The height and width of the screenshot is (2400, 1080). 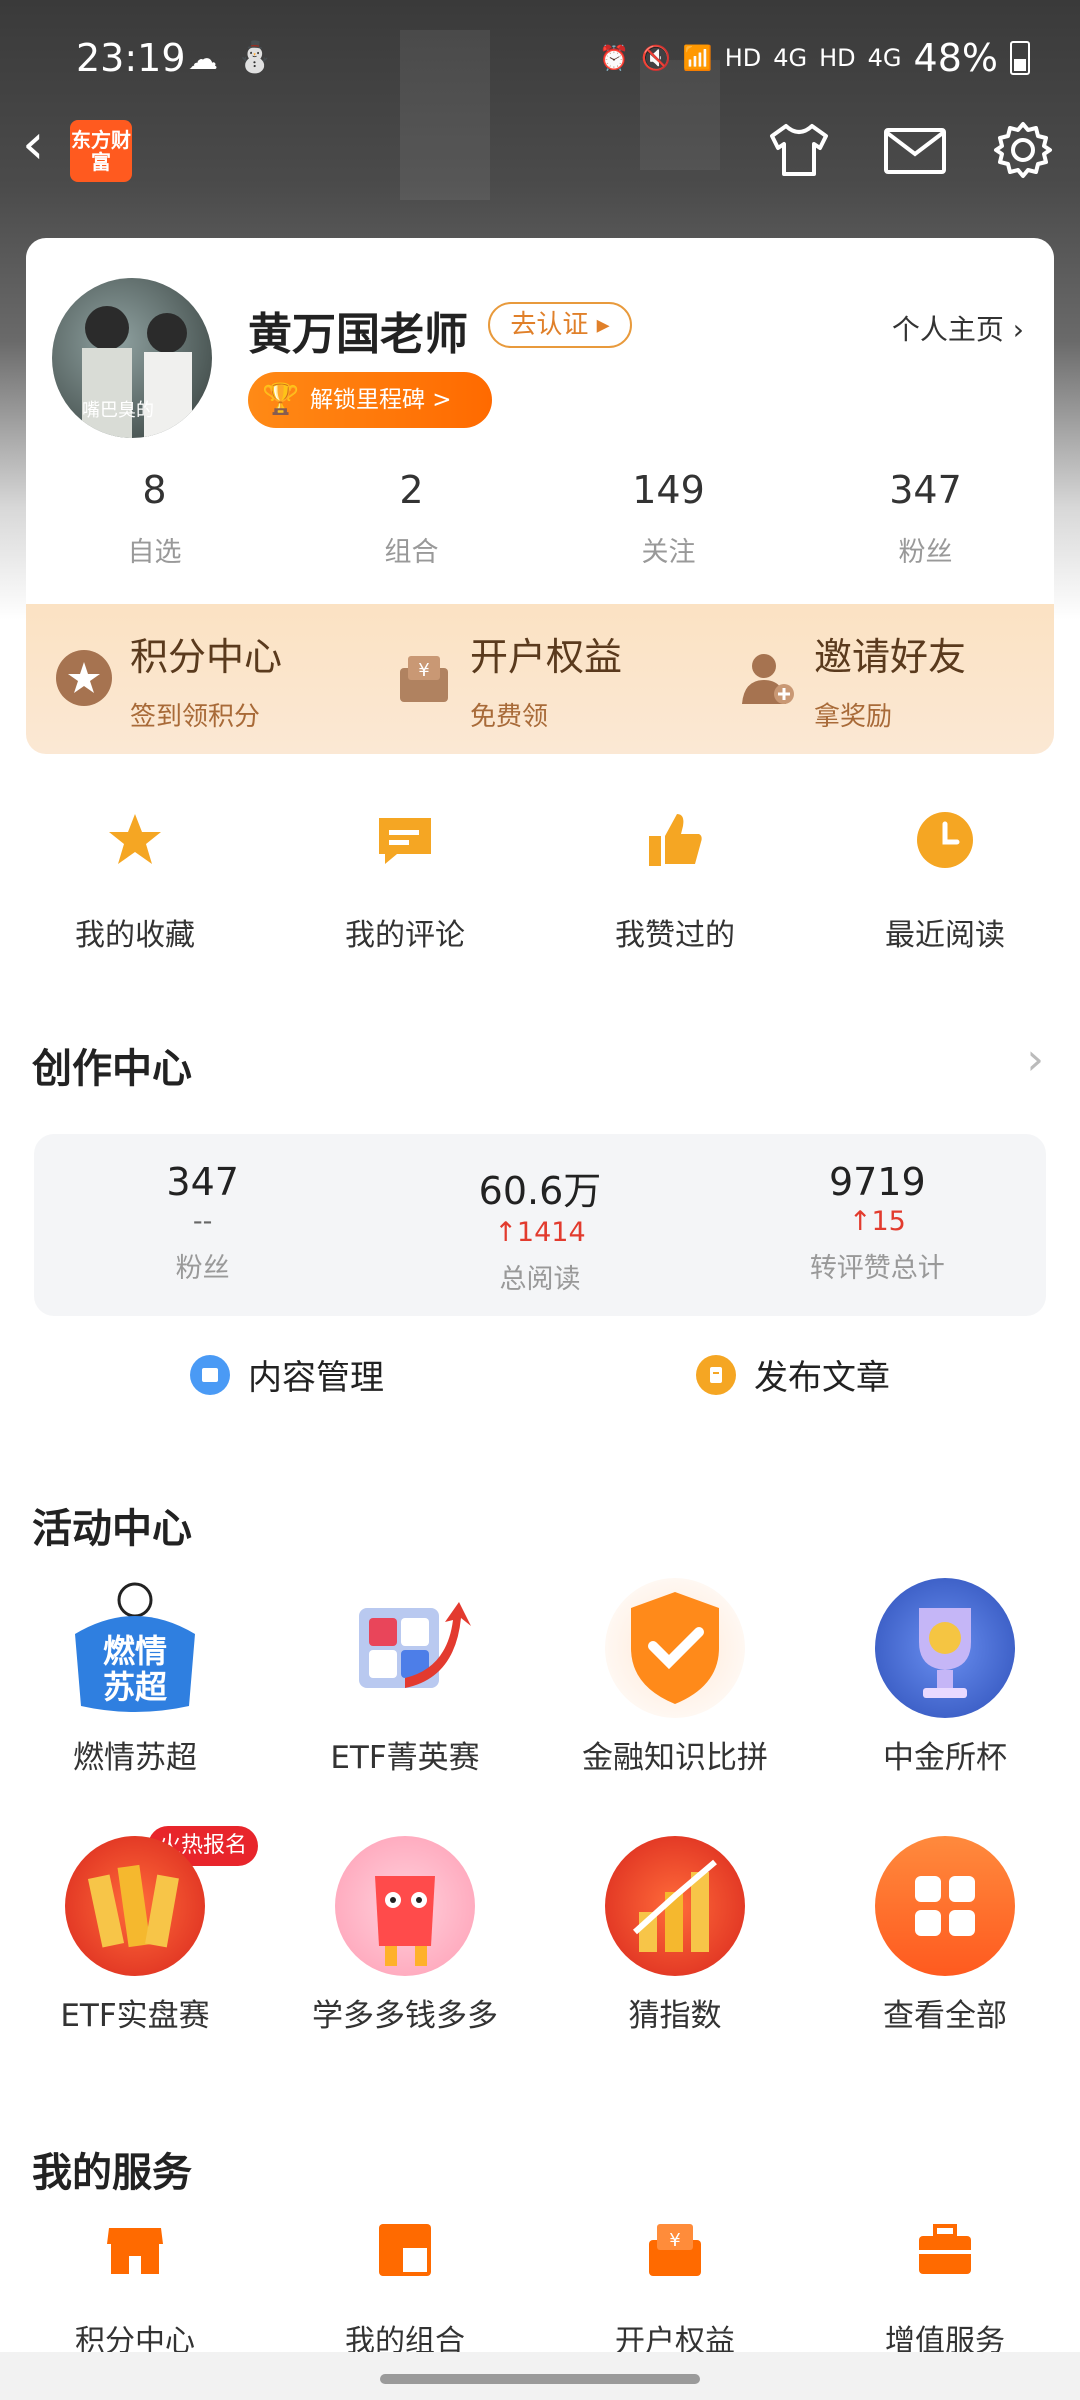 What do you see at coordinates (281, 399) in the screenshot?
I see `trophy-icon: 🏆` at bounding box center [281, 399].